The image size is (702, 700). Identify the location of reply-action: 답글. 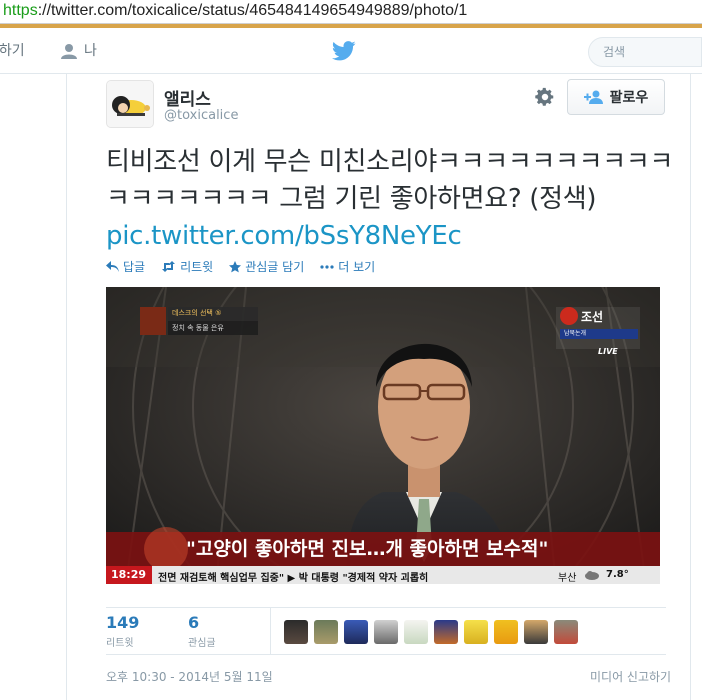
(125, 266).